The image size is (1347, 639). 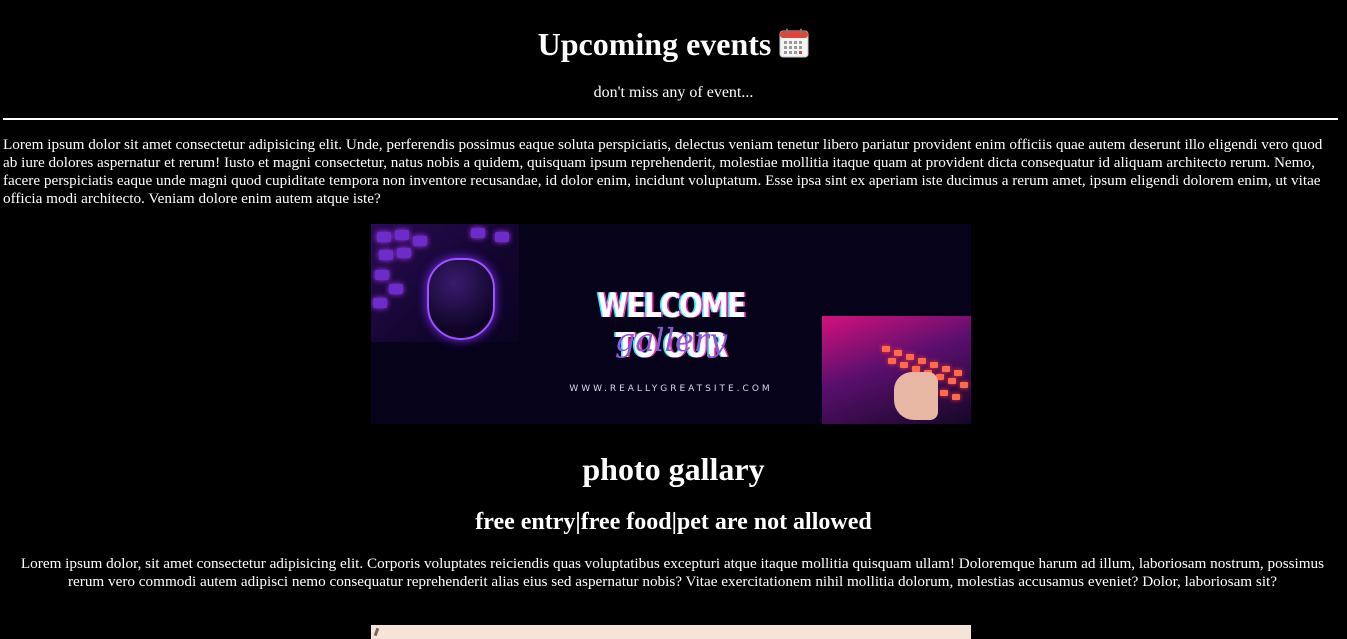 I want to click on banner-url: WWW.REALLYGREATSITE.COM, so click(x=671, y=389).